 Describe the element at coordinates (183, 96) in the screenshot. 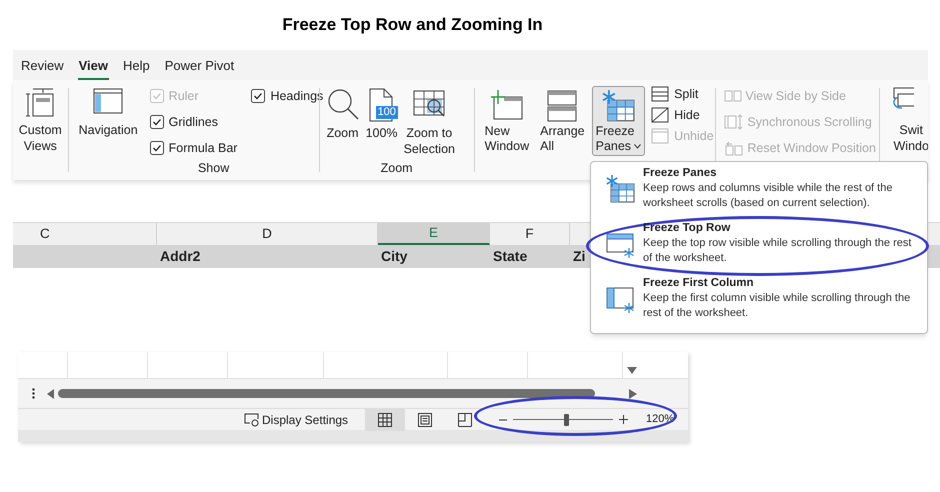

I see `checkbox-label: Ruler` at that location.